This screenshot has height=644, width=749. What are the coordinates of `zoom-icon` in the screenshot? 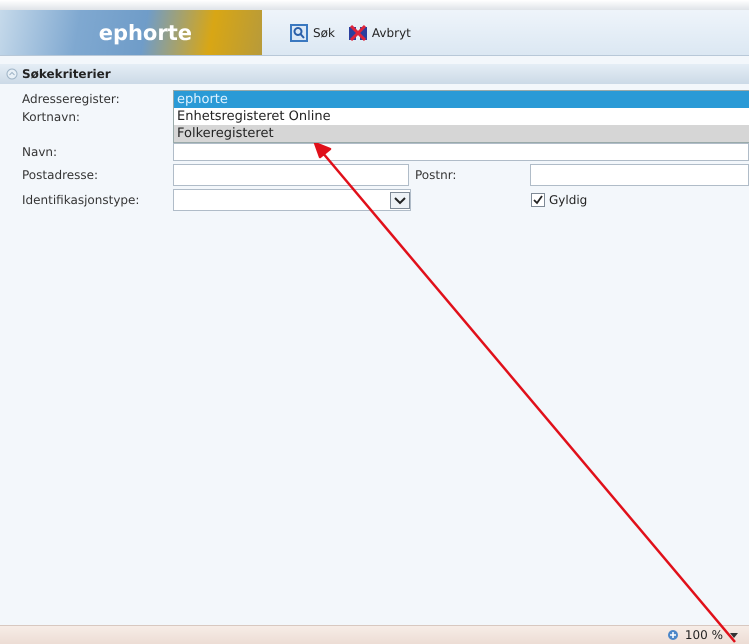 It's located at (672, 635).